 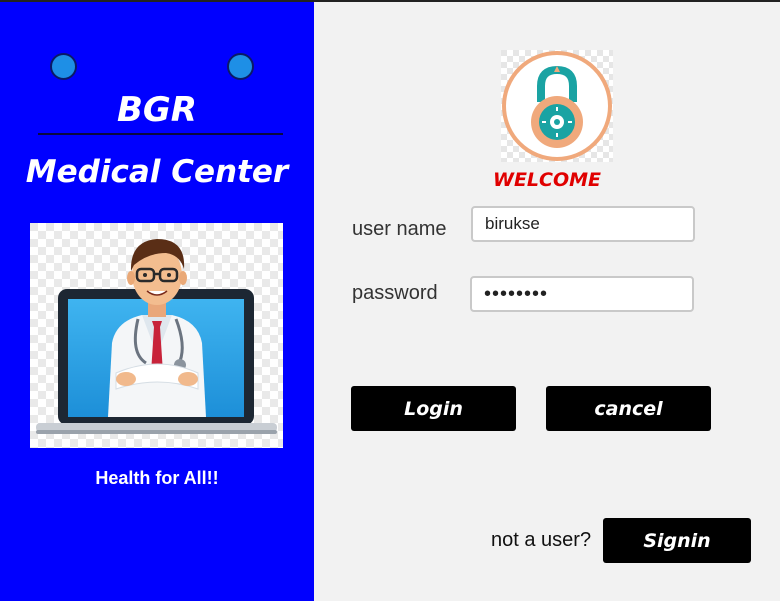 What do you see at coordinates (399, 229) in the screenshot?
I see `username-label: user name` at bounding box center [399, 229].